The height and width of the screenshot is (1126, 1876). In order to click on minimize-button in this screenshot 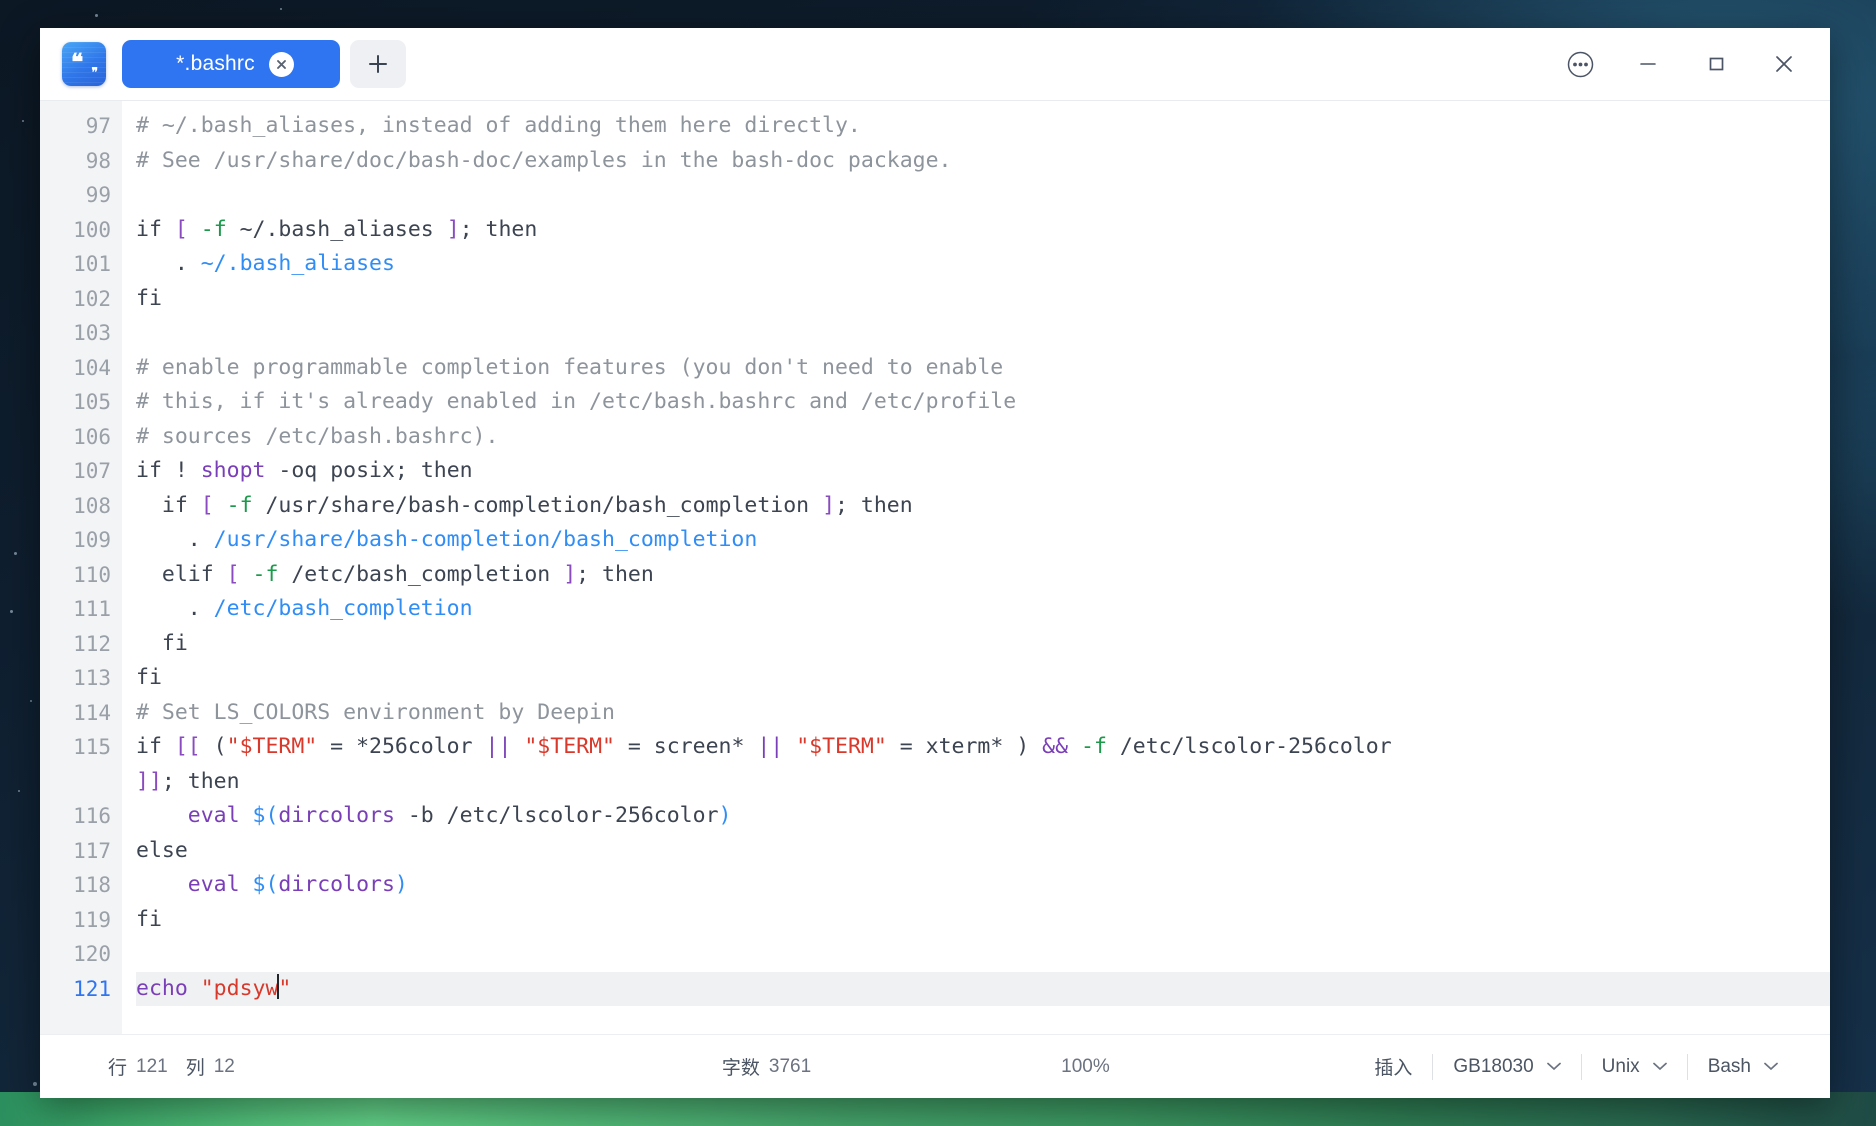, I will do `click(1648, 64)`.